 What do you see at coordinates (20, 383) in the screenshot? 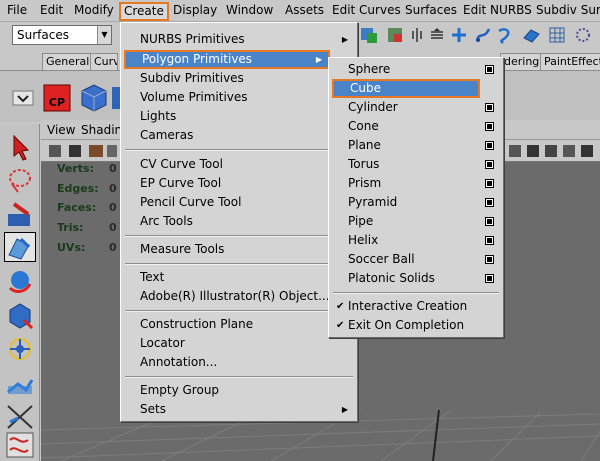
I see `soft-mod-icon` at bounding box center [20, 383].